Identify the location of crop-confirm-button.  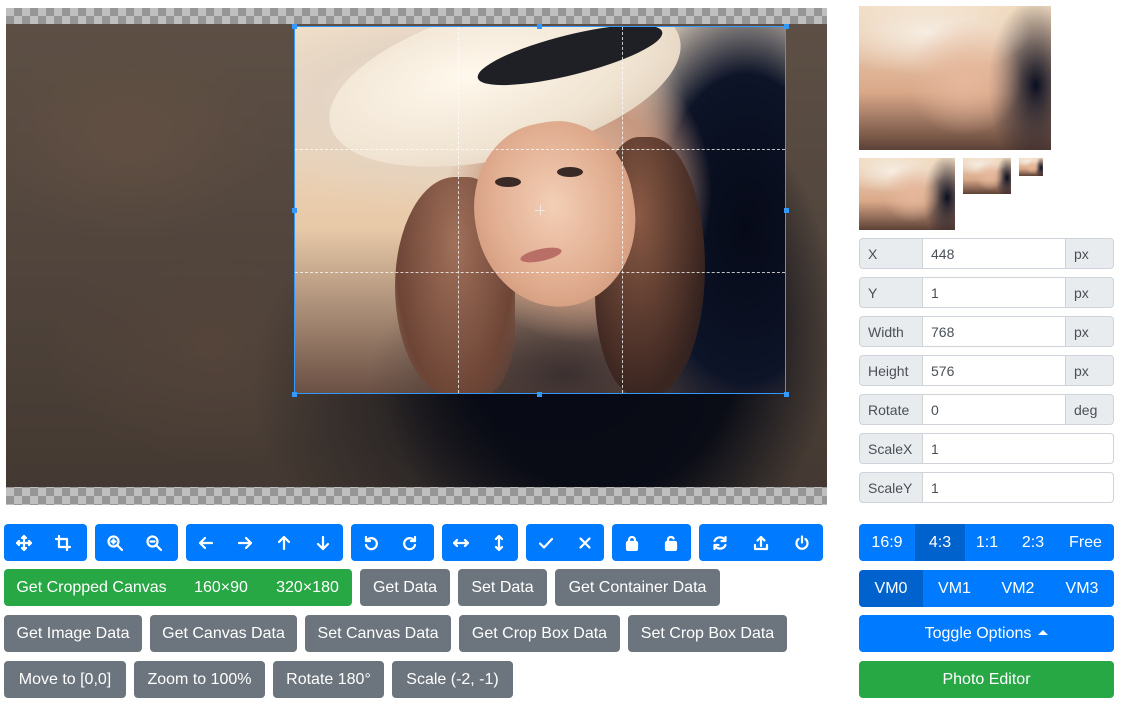
(545, 542).